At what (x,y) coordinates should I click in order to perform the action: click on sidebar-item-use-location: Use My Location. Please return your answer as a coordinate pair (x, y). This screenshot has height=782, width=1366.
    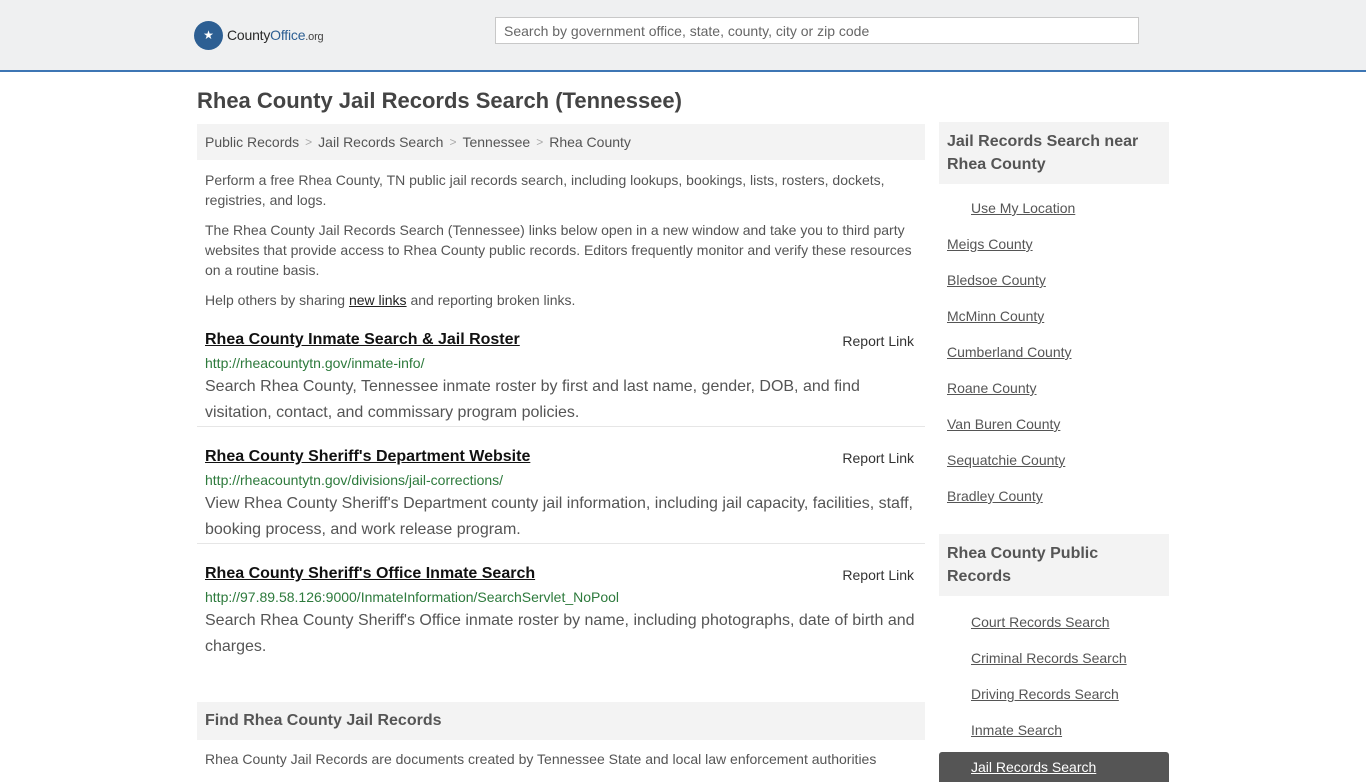
    Looking at the image, I should click on (1054, 208).